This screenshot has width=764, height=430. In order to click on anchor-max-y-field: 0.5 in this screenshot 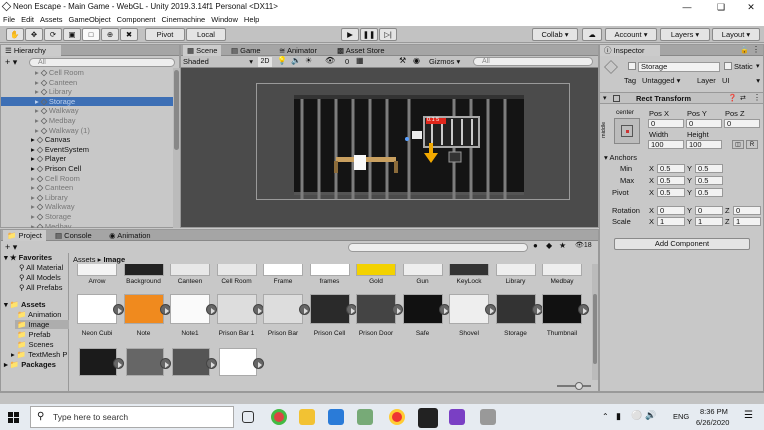, I will do `click(709, 180)`.